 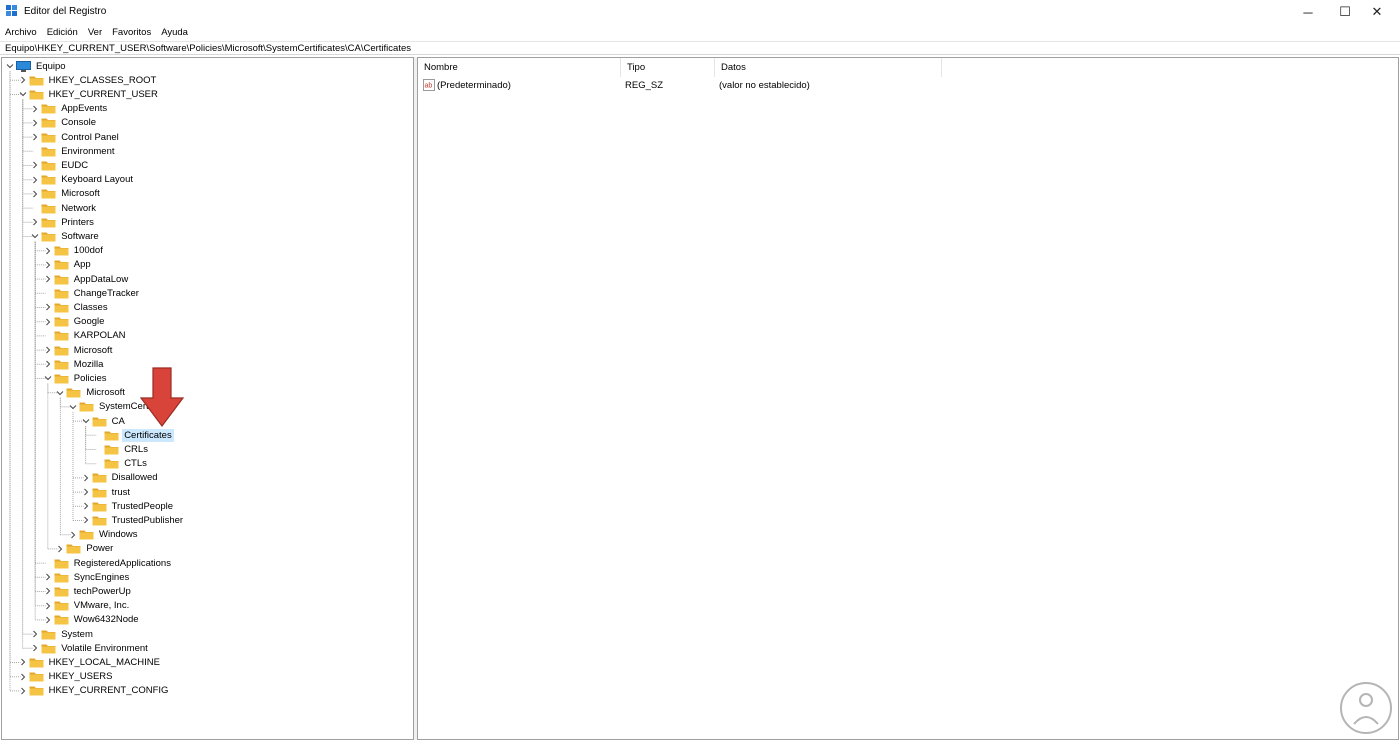 What do you see at coordinates (668, 67) in the screenshot?
I see `column-header-tipo: Tipo` at bounding box center [668, 67].